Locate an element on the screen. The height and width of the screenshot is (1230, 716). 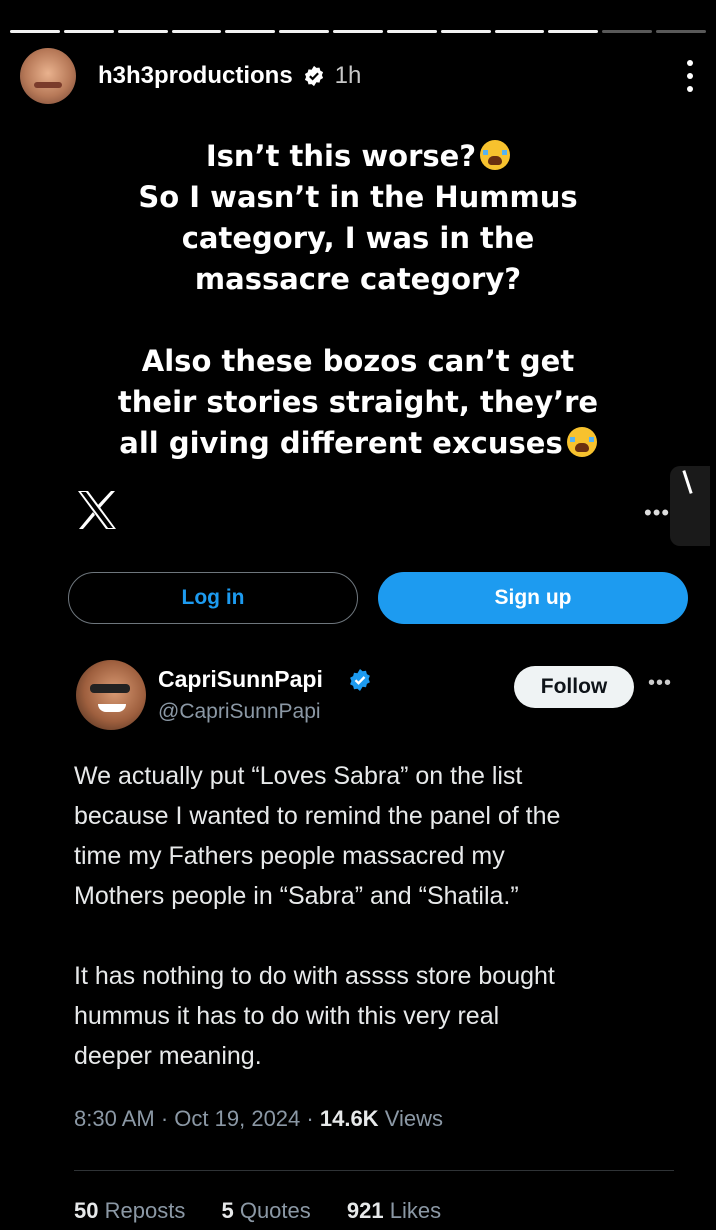
views-count: 14.6K is located at coordinates (349, 1118).